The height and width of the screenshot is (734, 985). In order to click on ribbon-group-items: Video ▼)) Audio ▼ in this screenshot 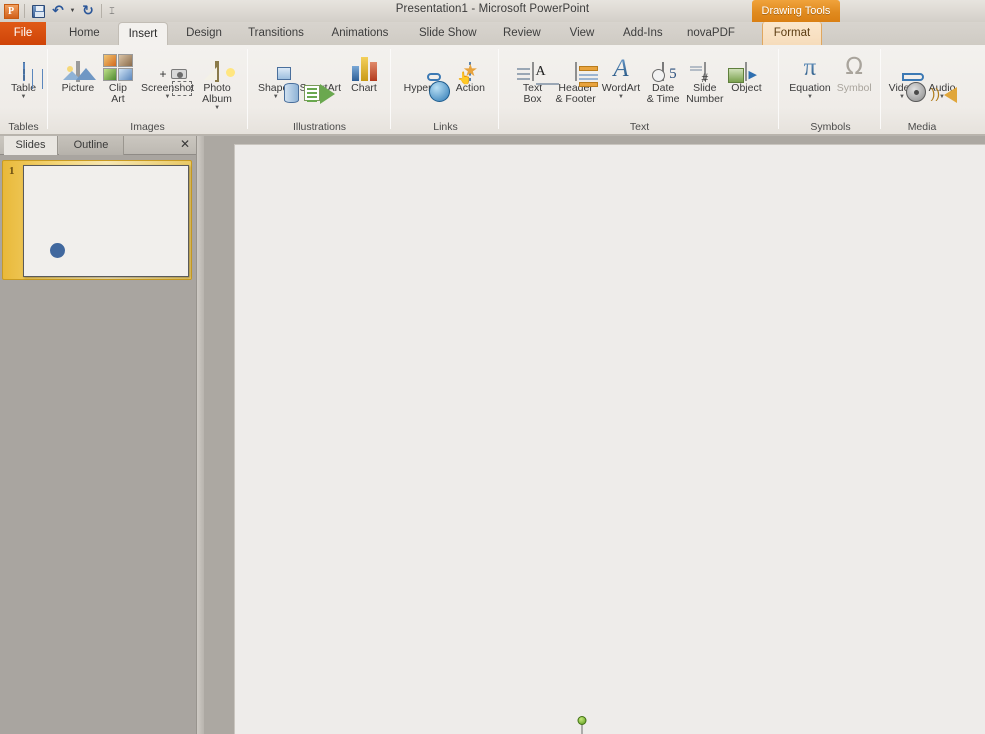, I will do `click(922, 81)`.